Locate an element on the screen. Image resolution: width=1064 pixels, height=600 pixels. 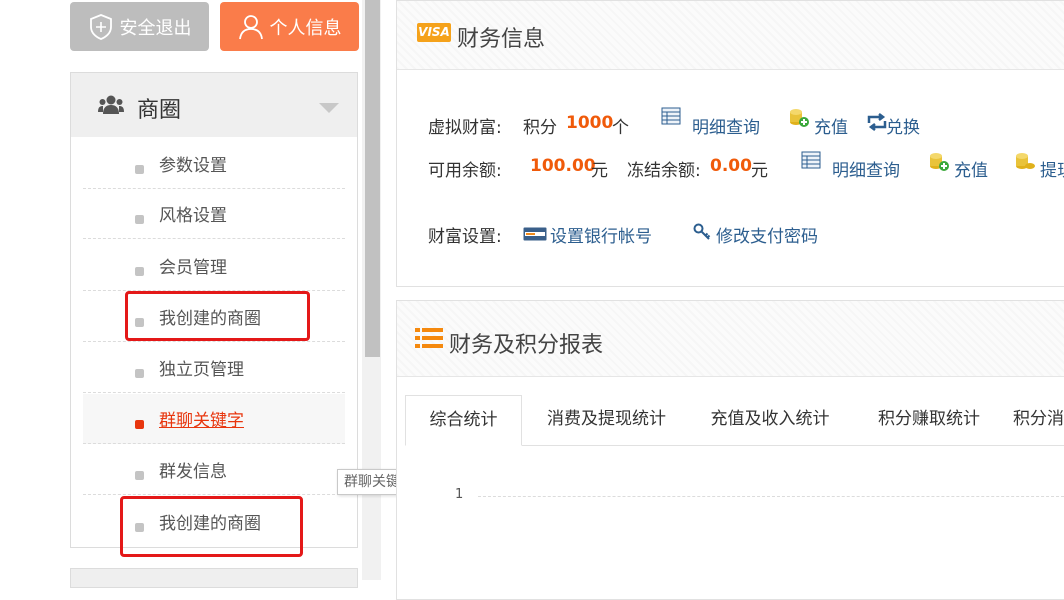
logout-button: 安全退出 is located at coordinates (139, 26).